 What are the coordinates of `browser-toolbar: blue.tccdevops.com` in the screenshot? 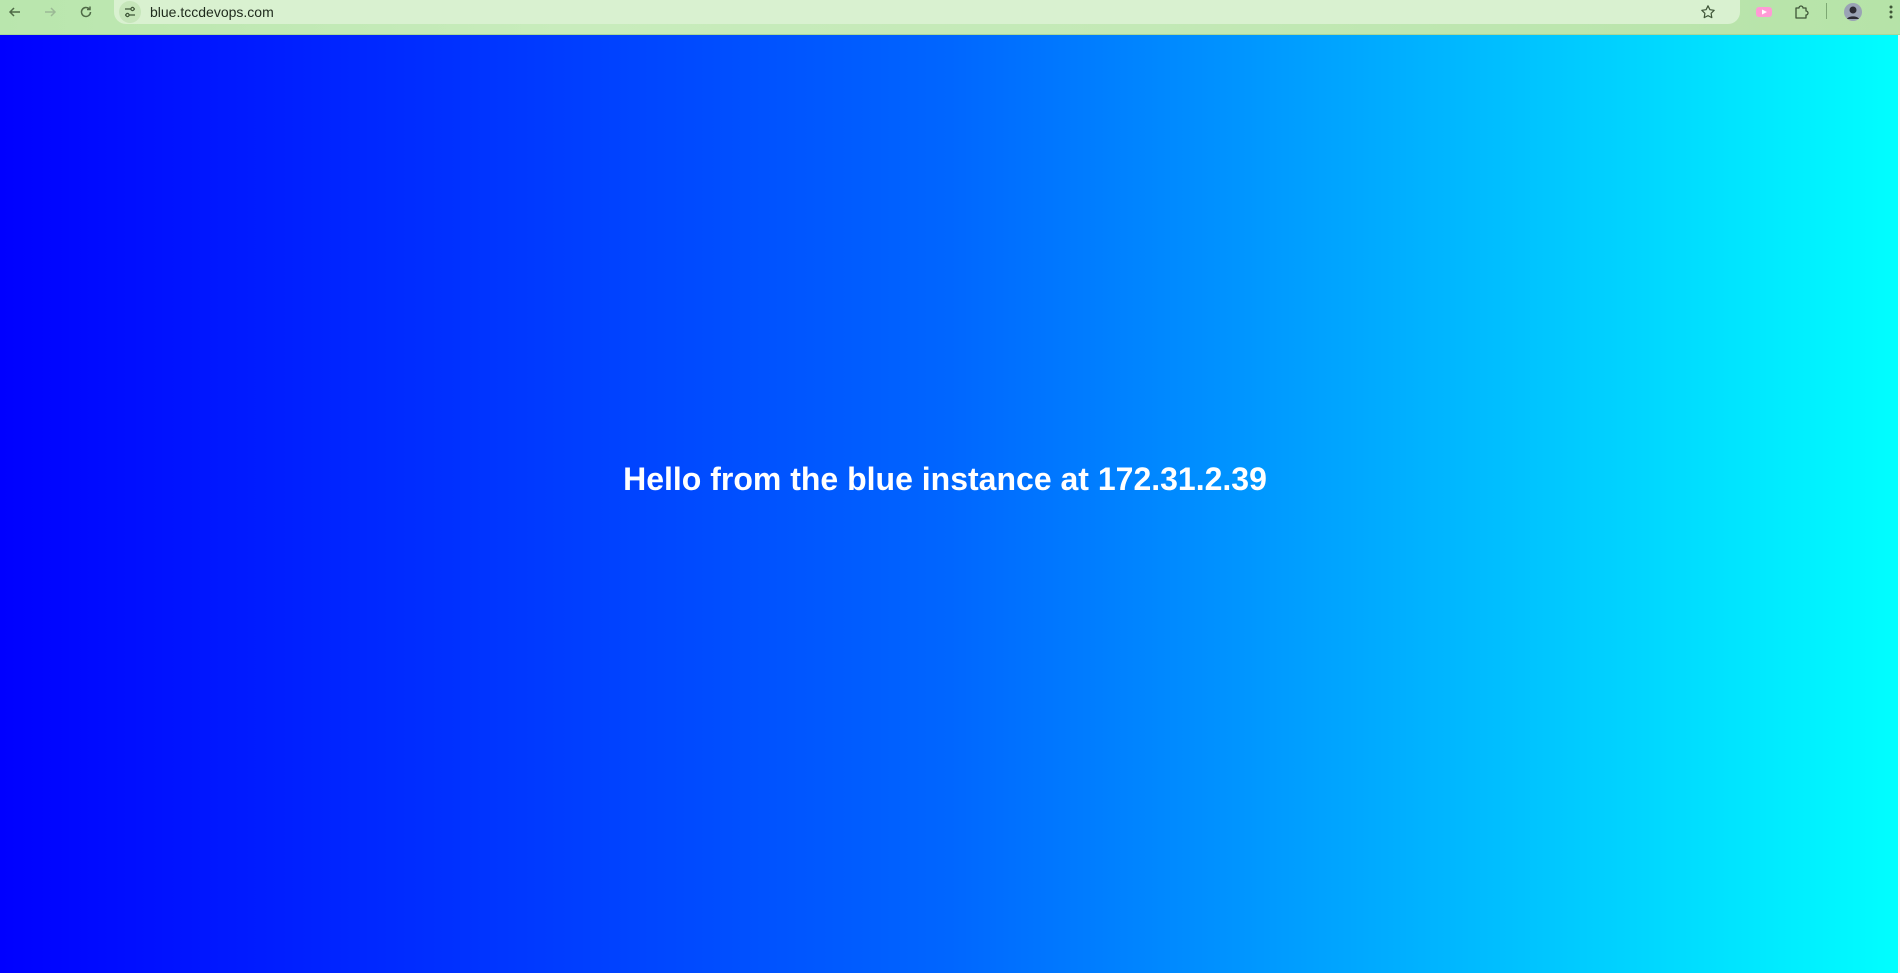 It's located at (950, 17).